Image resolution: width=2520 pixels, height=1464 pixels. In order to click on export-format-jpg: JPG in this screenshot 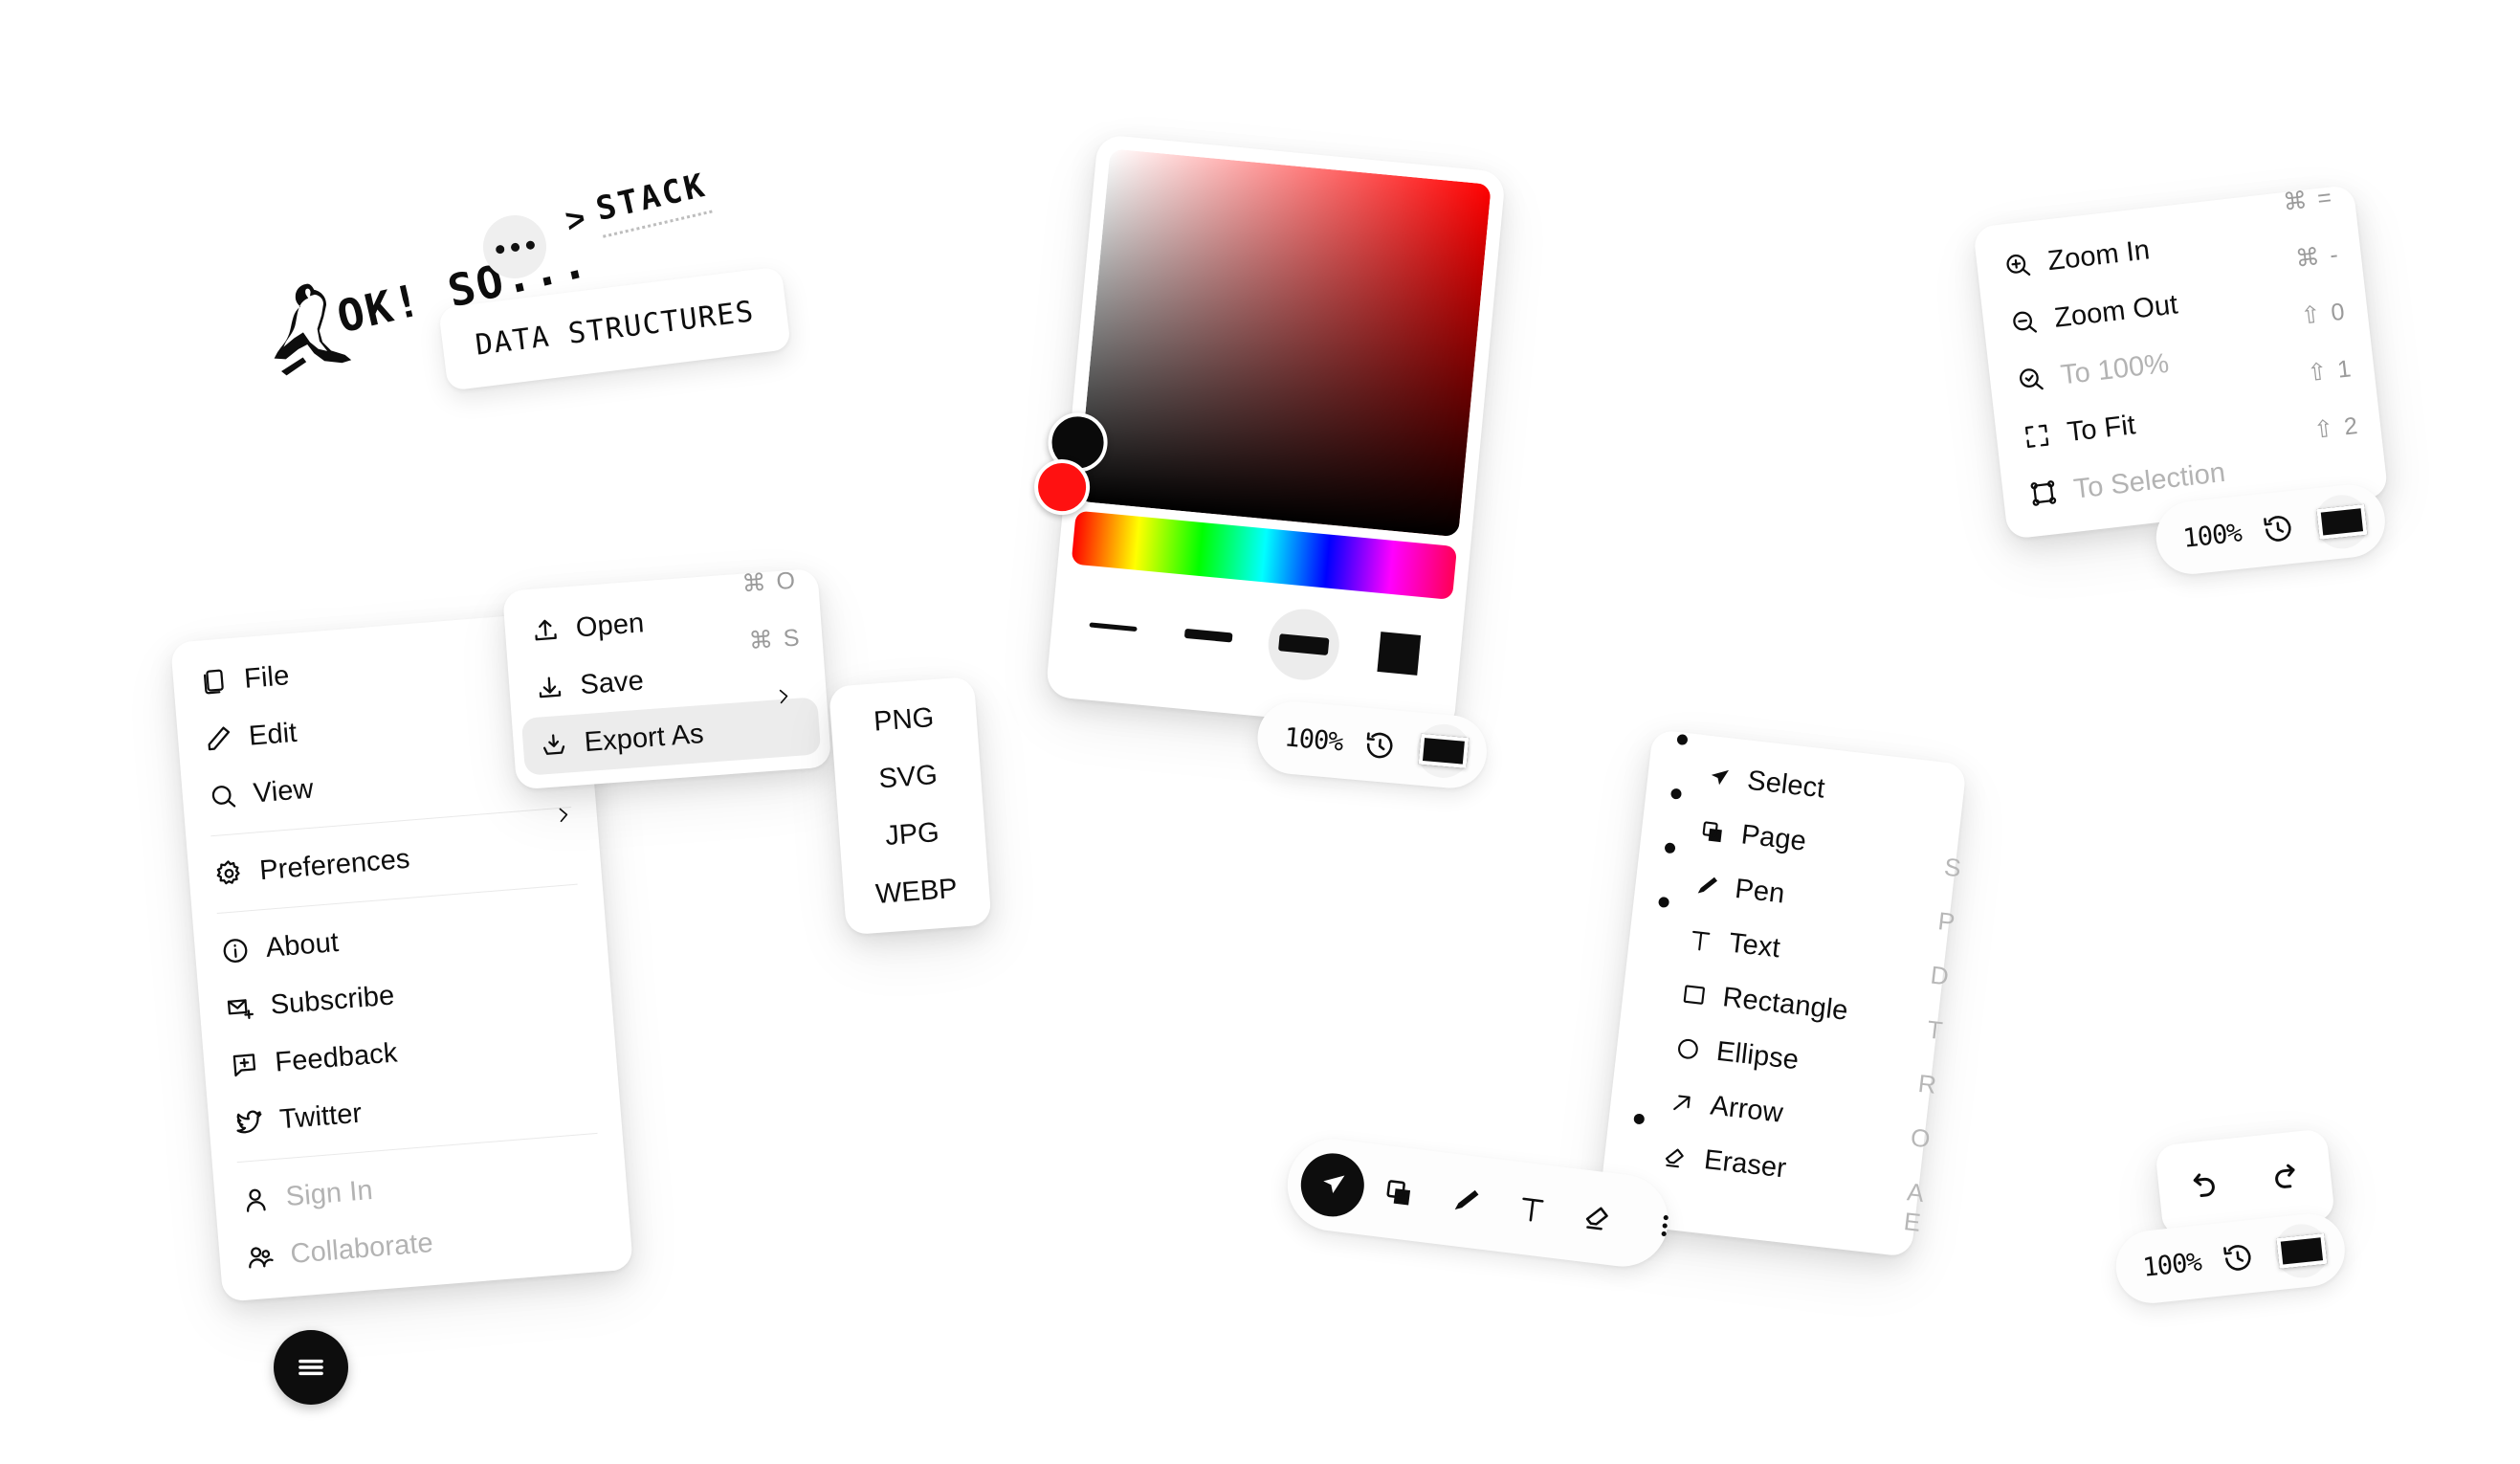, I will do `click(913, 835)`.